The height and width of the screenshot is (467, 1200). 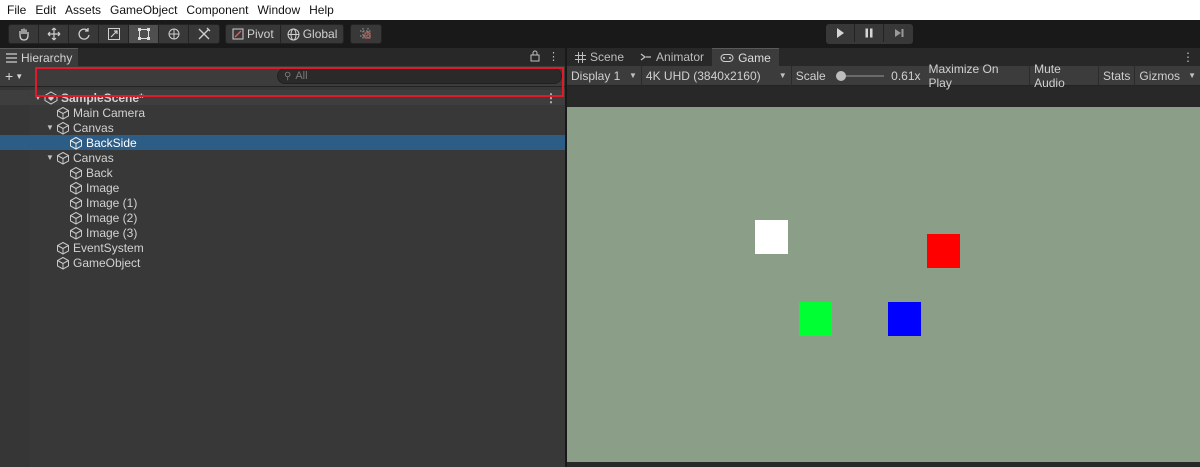 I want to click on stats-toggle: Stats, so click(x=1117, y=75).